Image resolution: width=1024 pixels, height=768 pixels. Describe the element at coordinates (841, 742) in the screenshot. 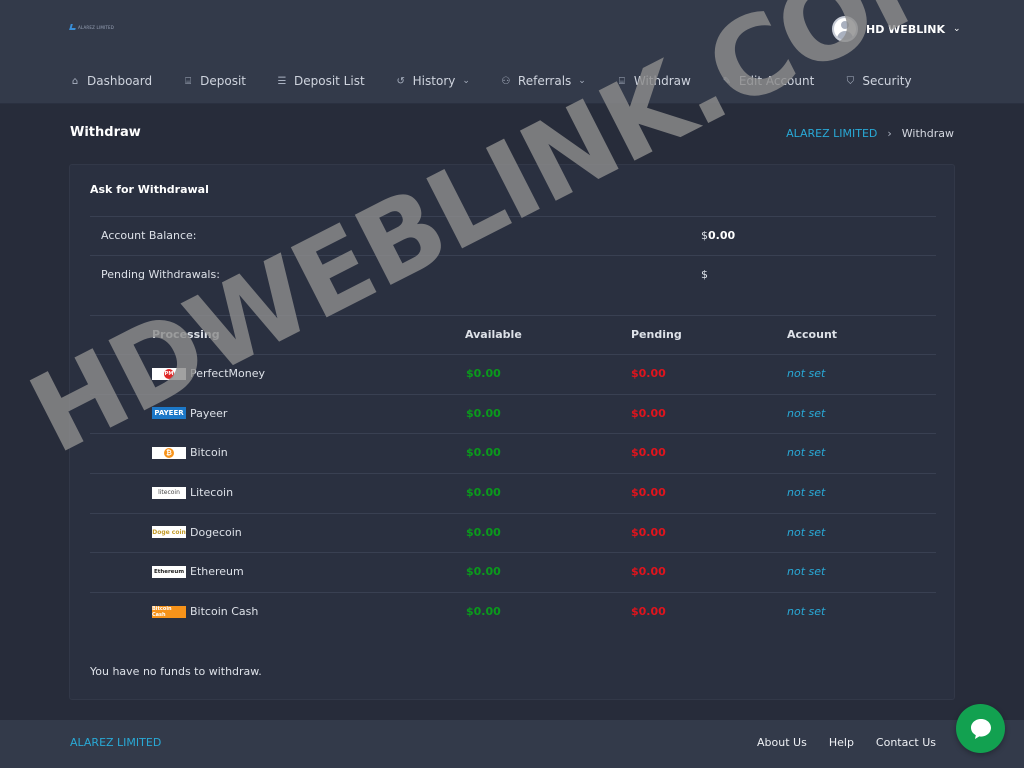

I see `footer-help-link: Help` at that location.